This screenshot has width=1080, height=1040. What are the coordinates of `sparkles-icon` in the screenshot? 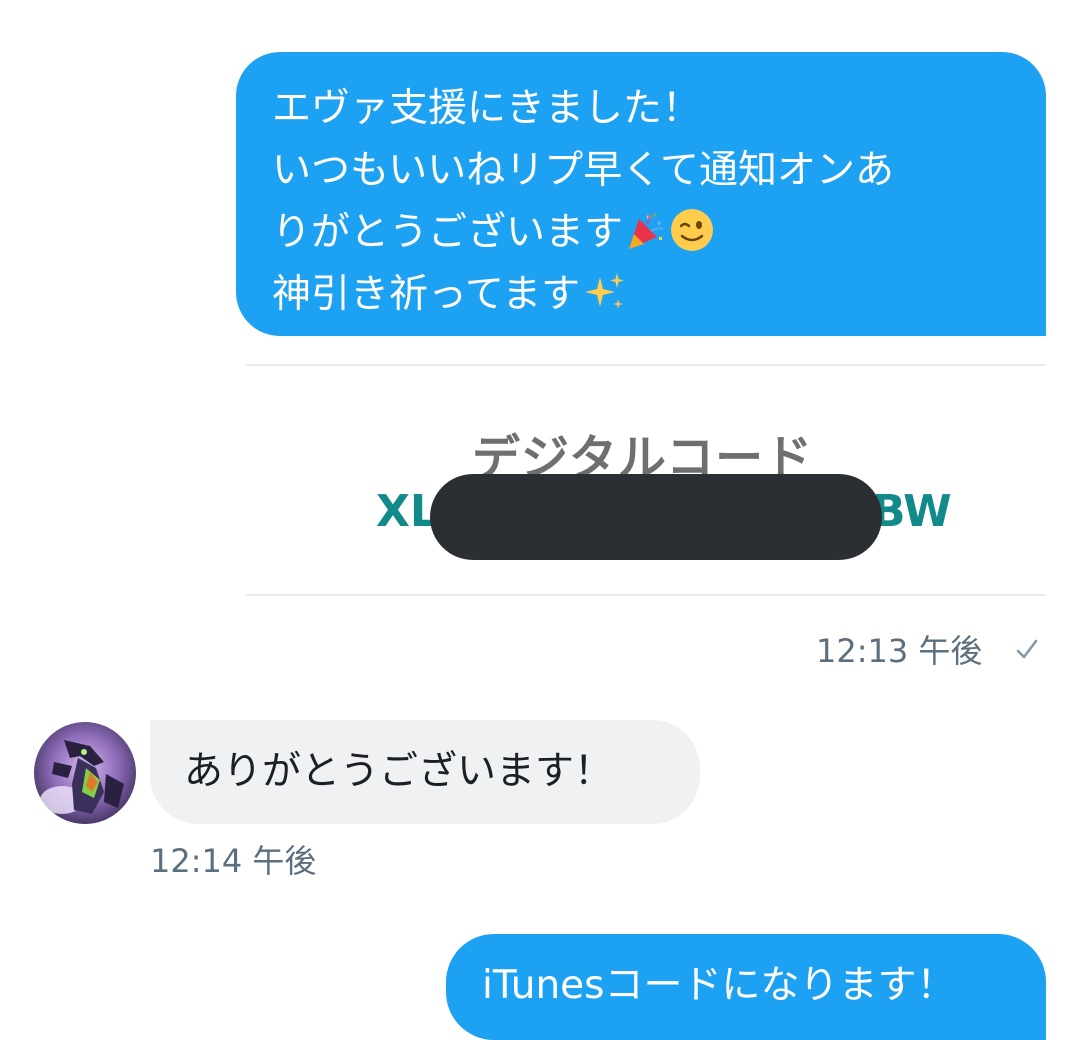 It's located at (605, 291).